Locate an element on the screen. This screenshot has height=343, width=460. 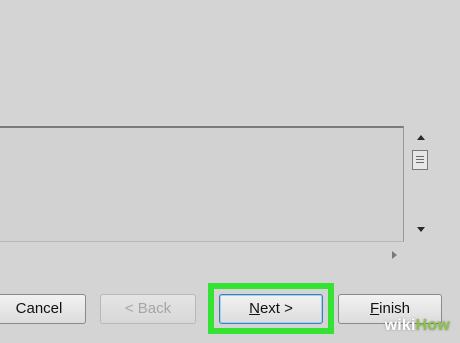
back-label: < Back is located at coordinates (148, 308).